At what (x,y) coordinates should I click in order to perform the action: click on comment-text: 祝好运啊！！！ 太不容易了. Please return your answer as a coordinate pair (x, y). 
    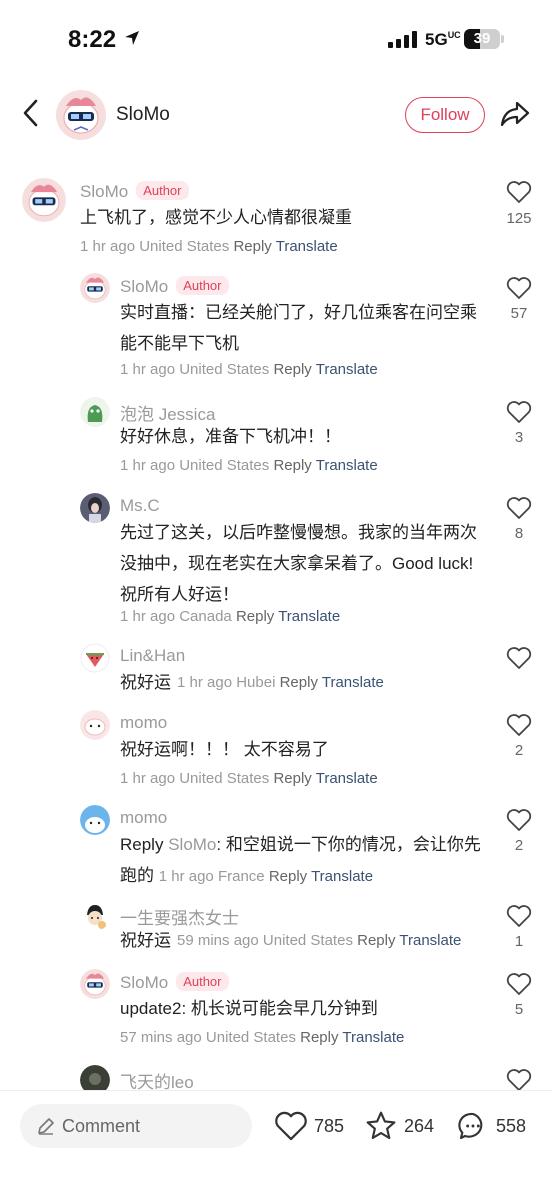
    Looking at the image, I should click on (224, 749).